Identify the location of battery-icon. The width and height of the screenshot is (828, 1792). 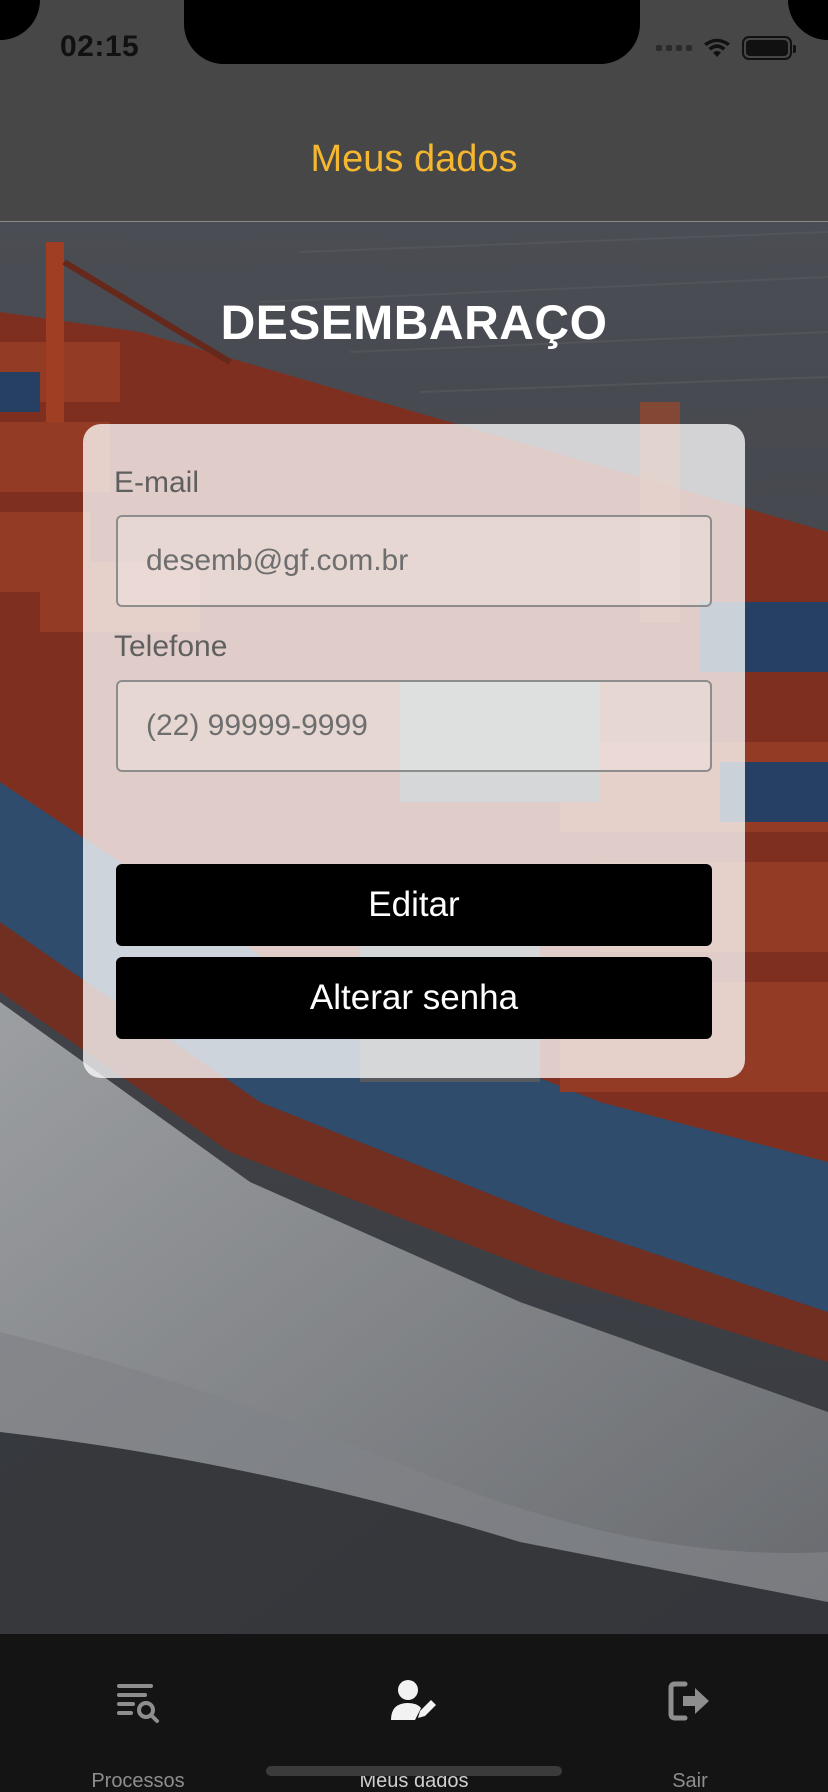
(769, 48).